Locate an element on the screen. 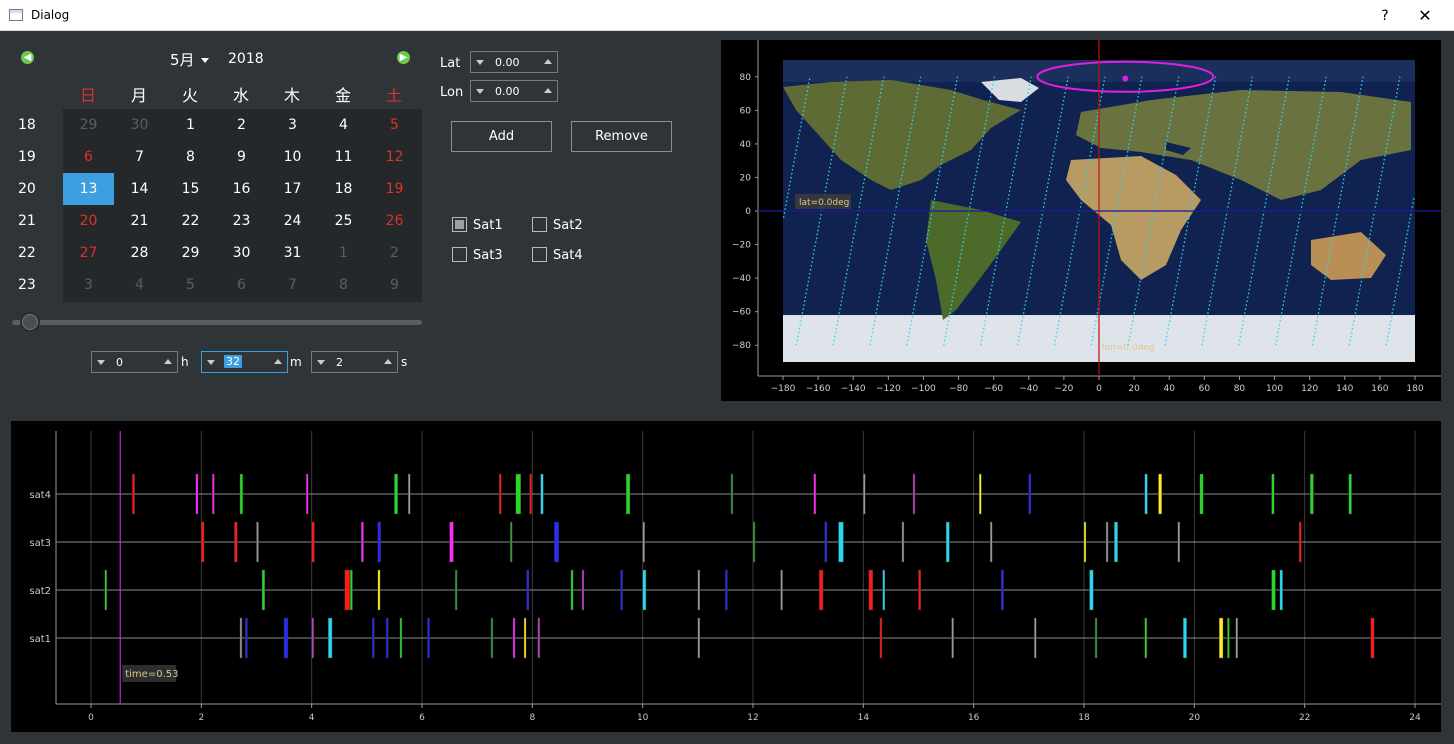  sat4-label: Sat4 is located at coordinates (568, 255).